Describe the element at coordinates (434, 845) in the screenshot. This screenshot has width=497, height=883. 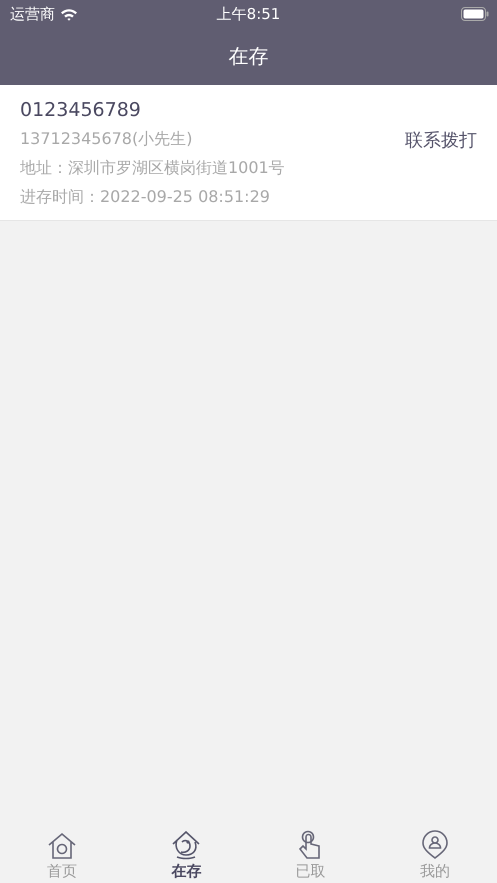
I see `user-pin-icon` at that location.